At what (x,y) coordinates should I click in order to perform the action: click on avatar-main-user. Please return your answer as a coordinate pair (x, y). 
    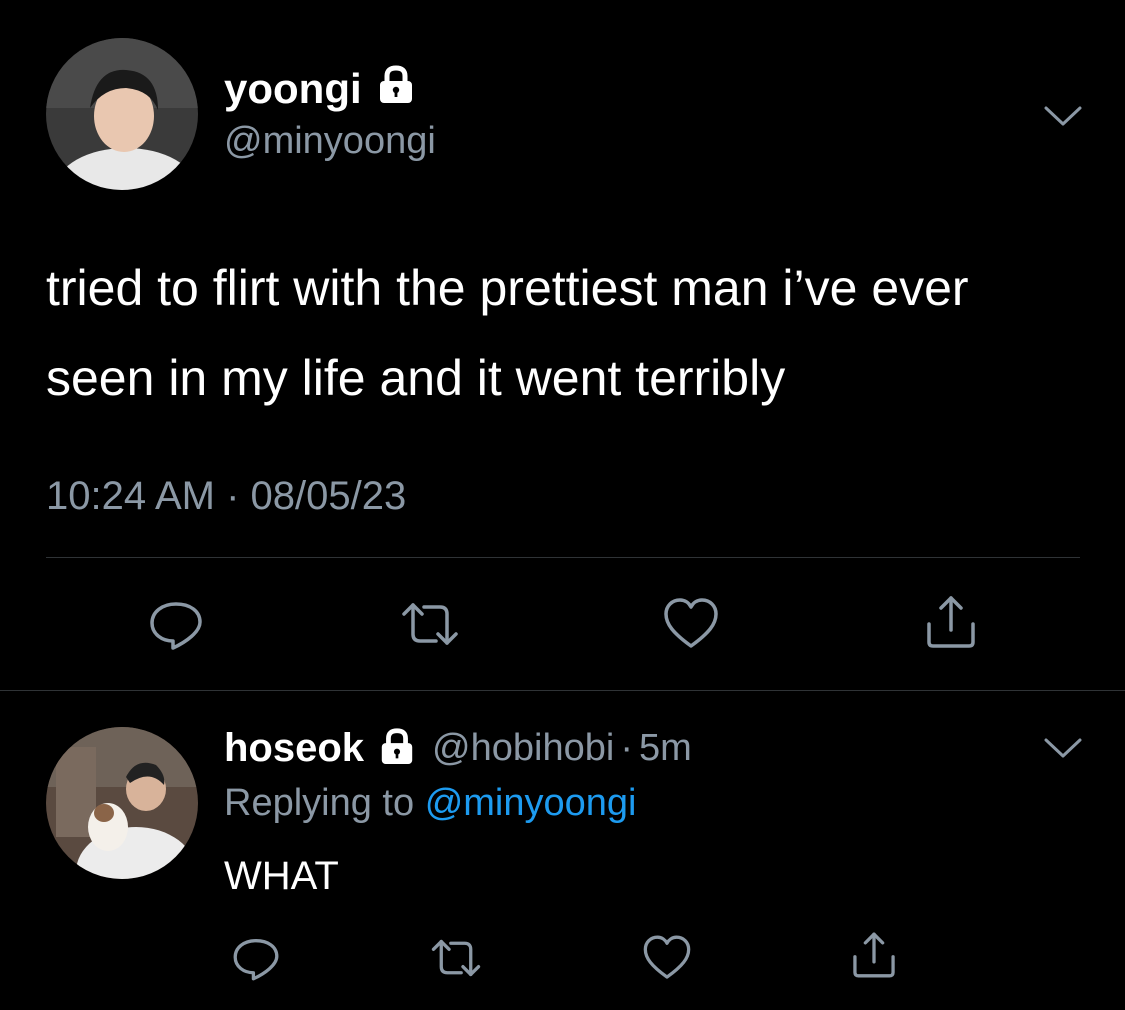
    Looking at the image, I should click on (122, 114).